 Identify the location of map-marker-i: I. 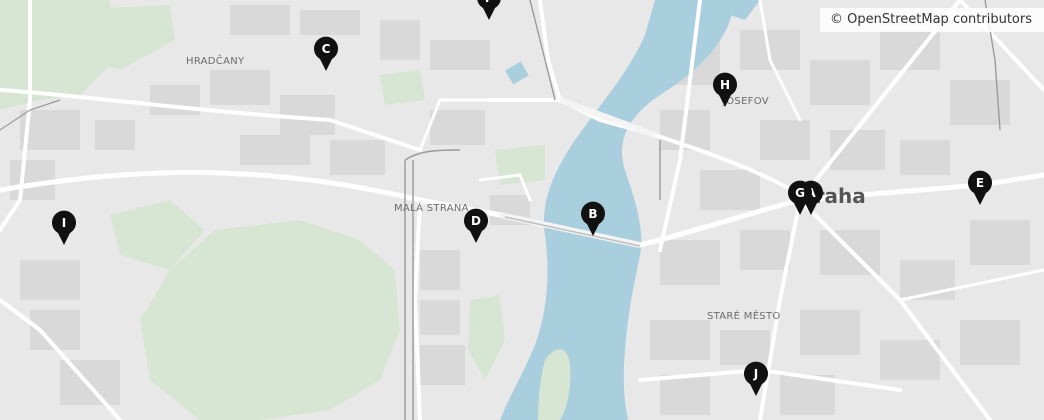
(64, 228).